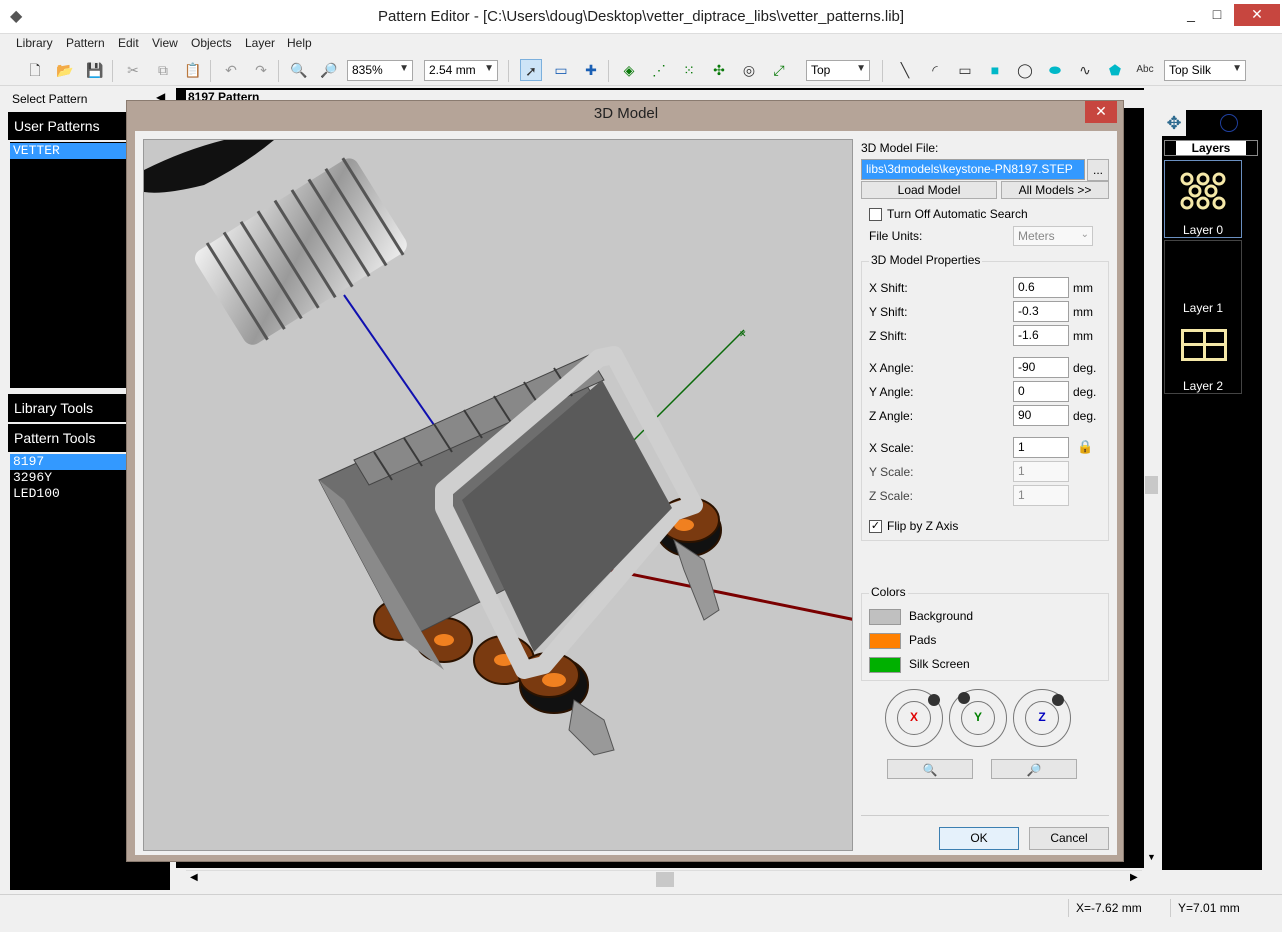 This screenshot has height=932, width=1282. I want to click on x-angle-input: -90, so click(1041, 367).